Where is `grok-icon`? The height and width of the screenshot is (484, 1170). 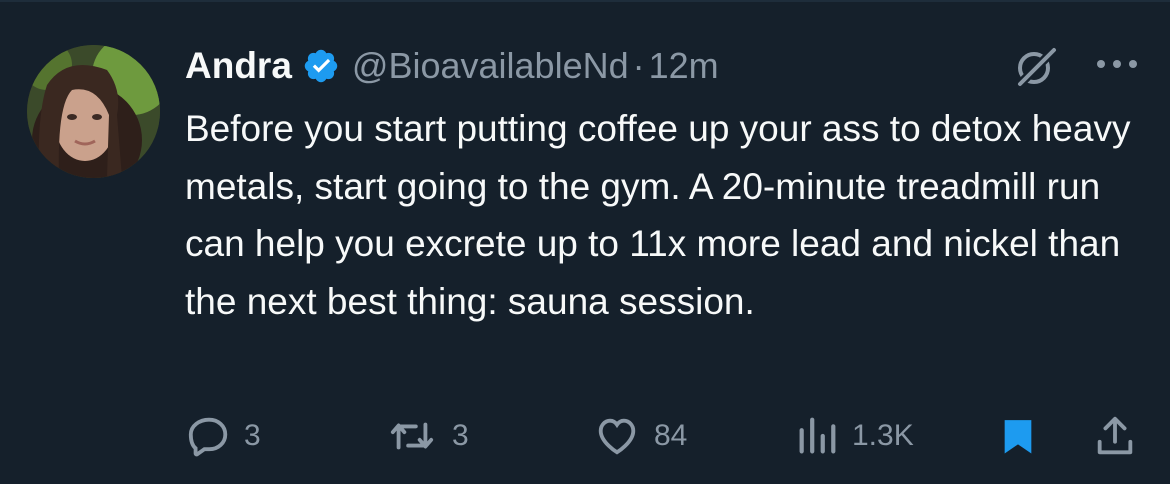
grok-icon is located at coordinates (1036, 67).